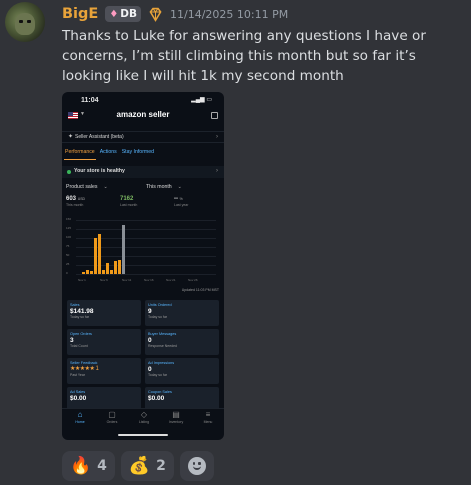  What do you see at coordinates (112, 421) in the screenshot?
I see `tab-label: Orders` at bounding box center [112, 421].